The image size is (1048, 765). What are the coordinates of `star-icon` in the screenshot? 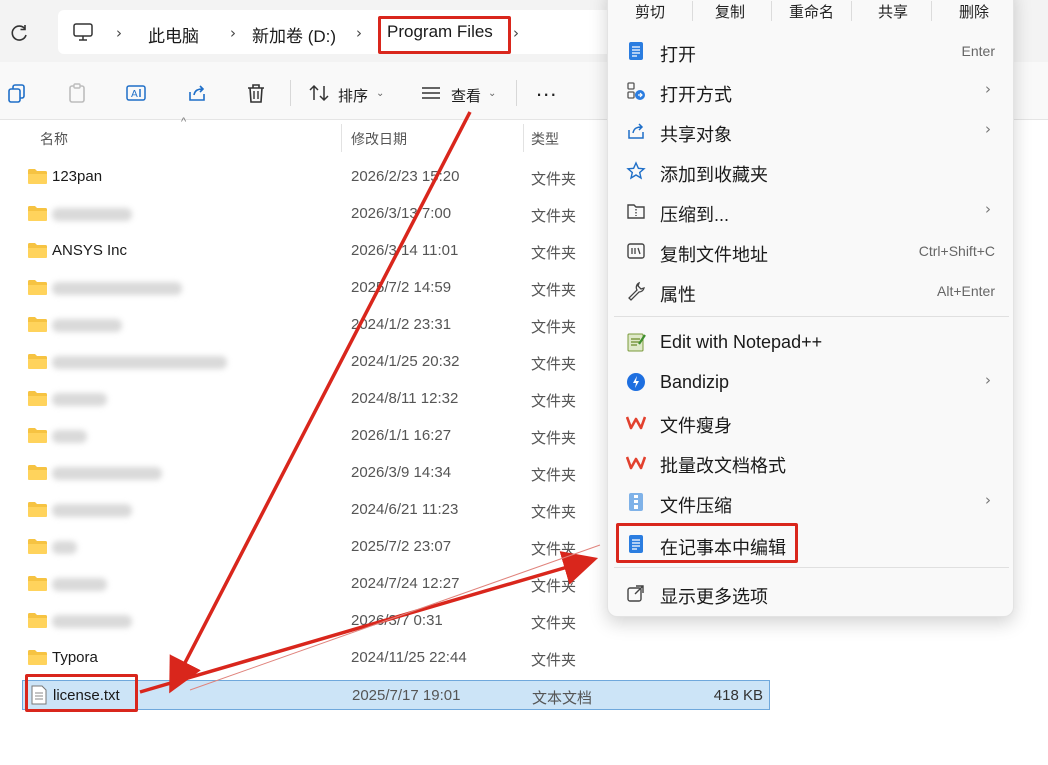 It's located at (636, 170).